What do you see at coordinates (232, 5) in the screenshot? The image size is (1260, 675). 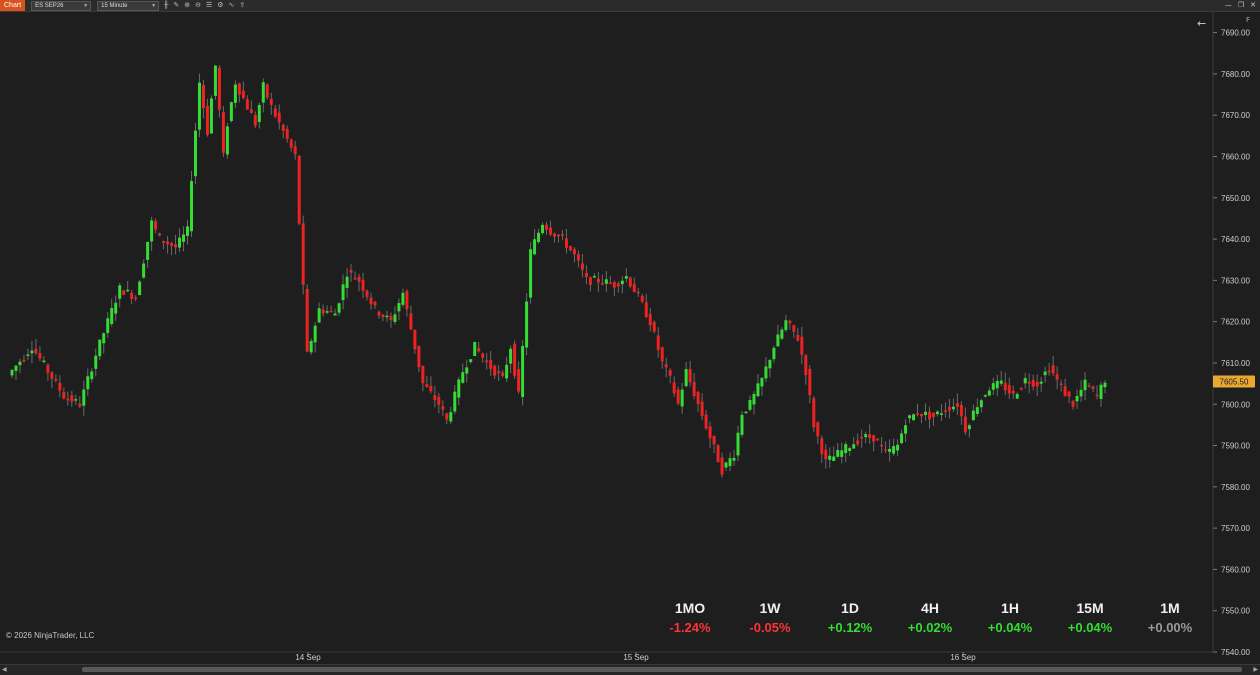 I see `indicators-icon: ∿` at bounding box center [232, 5].